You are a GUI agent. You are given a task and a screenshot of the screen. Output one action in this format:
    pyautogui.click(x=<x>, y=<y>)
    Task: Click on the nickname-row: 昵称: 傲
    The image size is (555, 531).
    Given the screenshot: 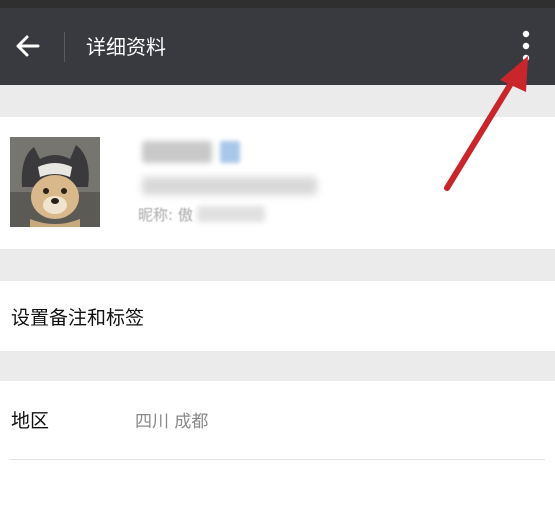 What is the action you would take?
    pyautogui.click(x=201, y=214)
    